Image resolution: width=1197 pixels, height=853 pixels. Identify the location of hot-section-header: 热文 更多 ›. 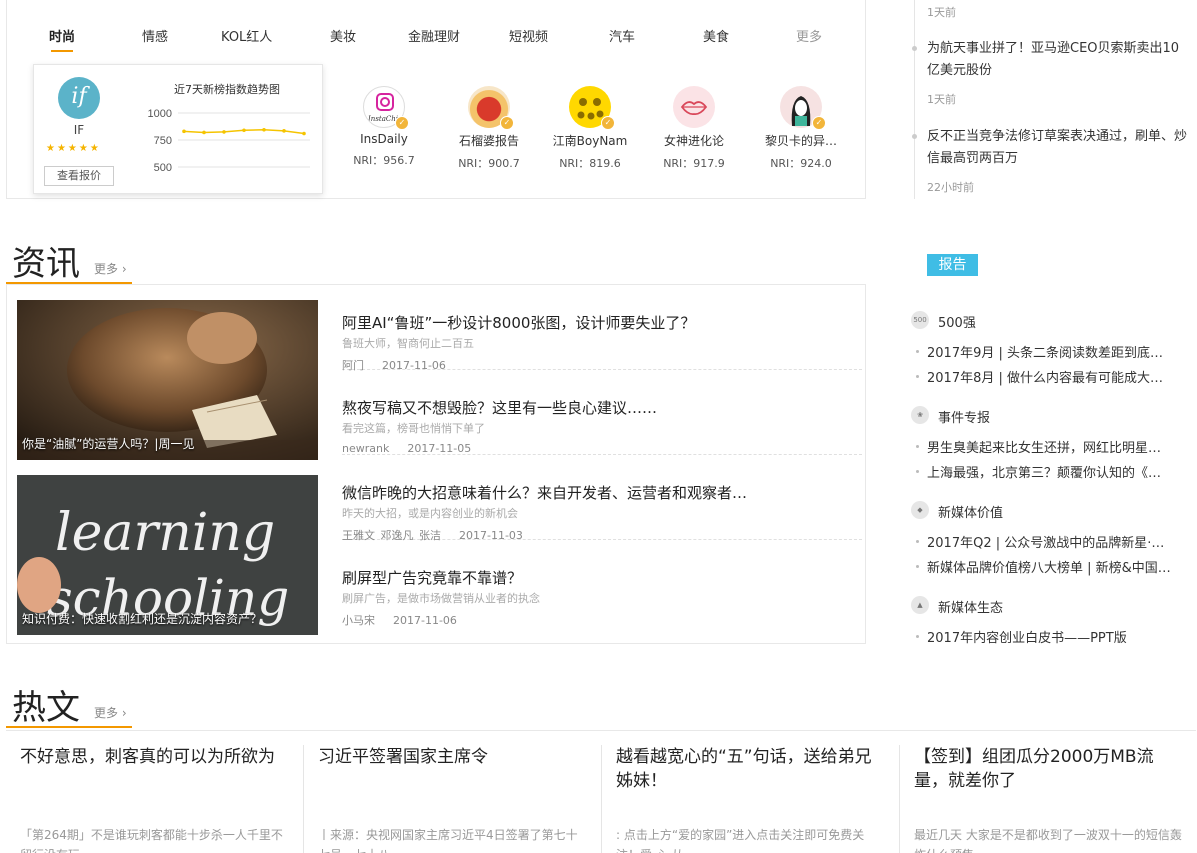
(69, 704).